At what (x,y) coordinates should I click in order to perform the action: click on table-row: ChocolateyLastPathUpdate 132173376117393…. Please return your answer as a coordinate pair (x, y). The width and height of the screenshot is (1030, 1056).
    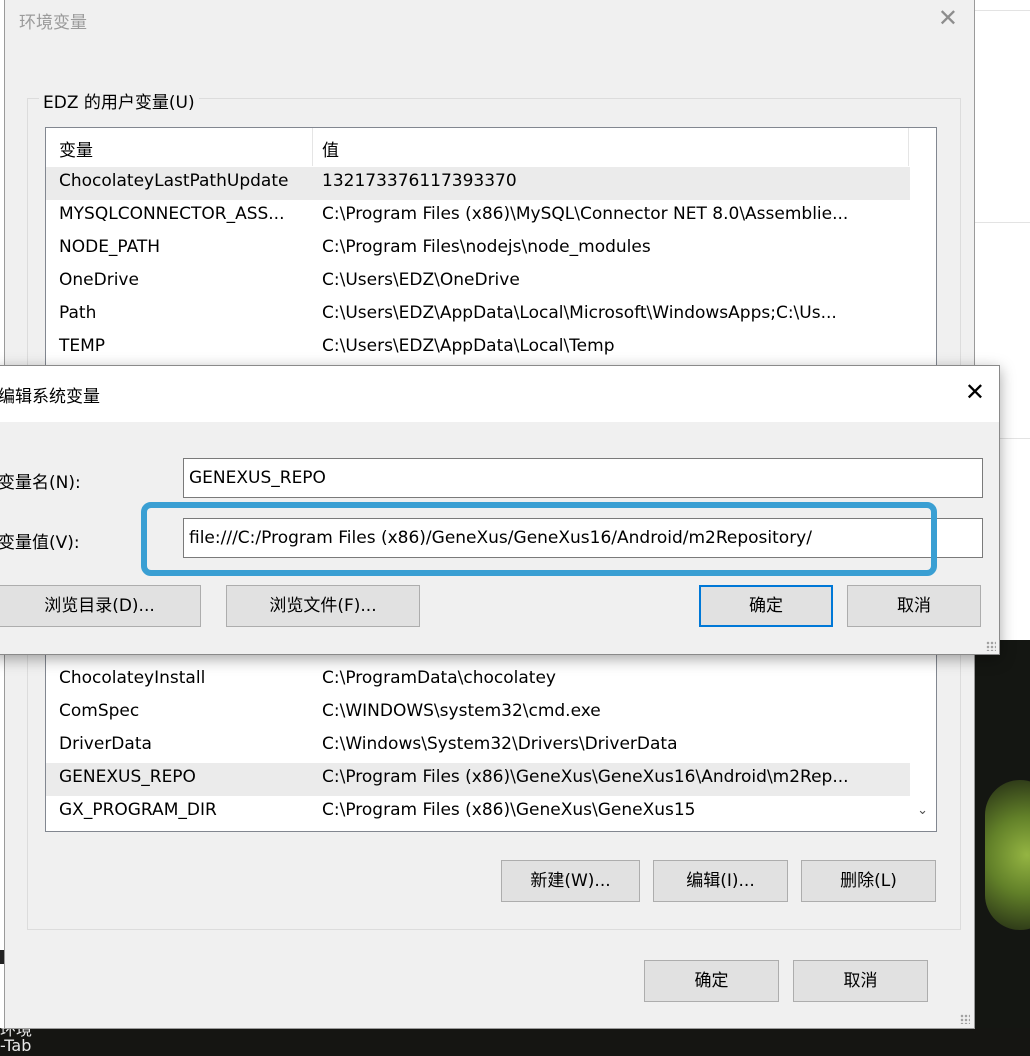
    Looking at the image, I should click on (478, 183).